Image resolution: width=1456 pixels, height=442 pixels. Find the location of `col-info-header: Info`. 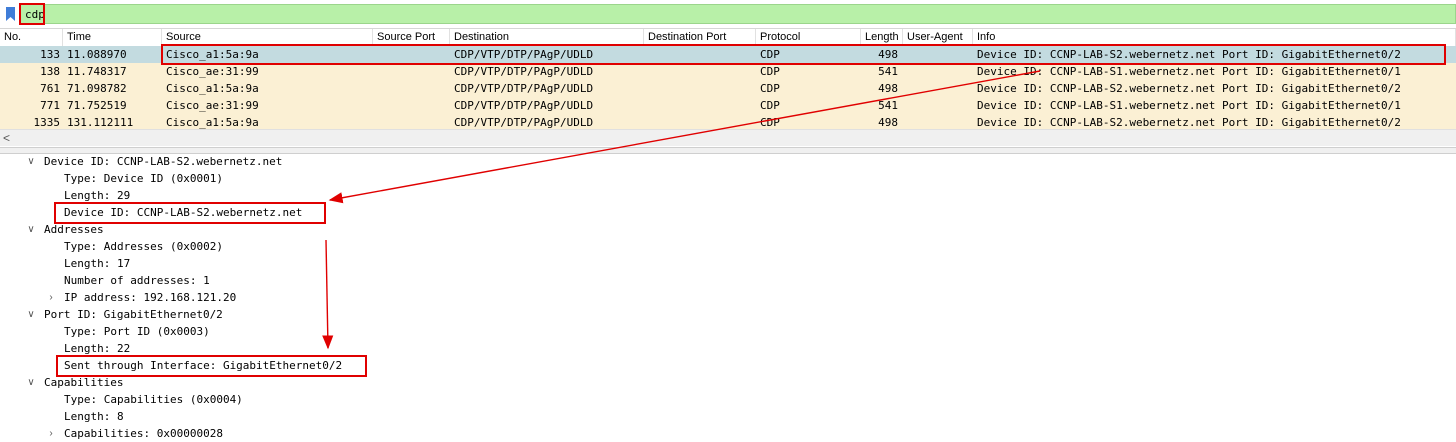

col-info-header: Info is located at coordinates (1214, 37).